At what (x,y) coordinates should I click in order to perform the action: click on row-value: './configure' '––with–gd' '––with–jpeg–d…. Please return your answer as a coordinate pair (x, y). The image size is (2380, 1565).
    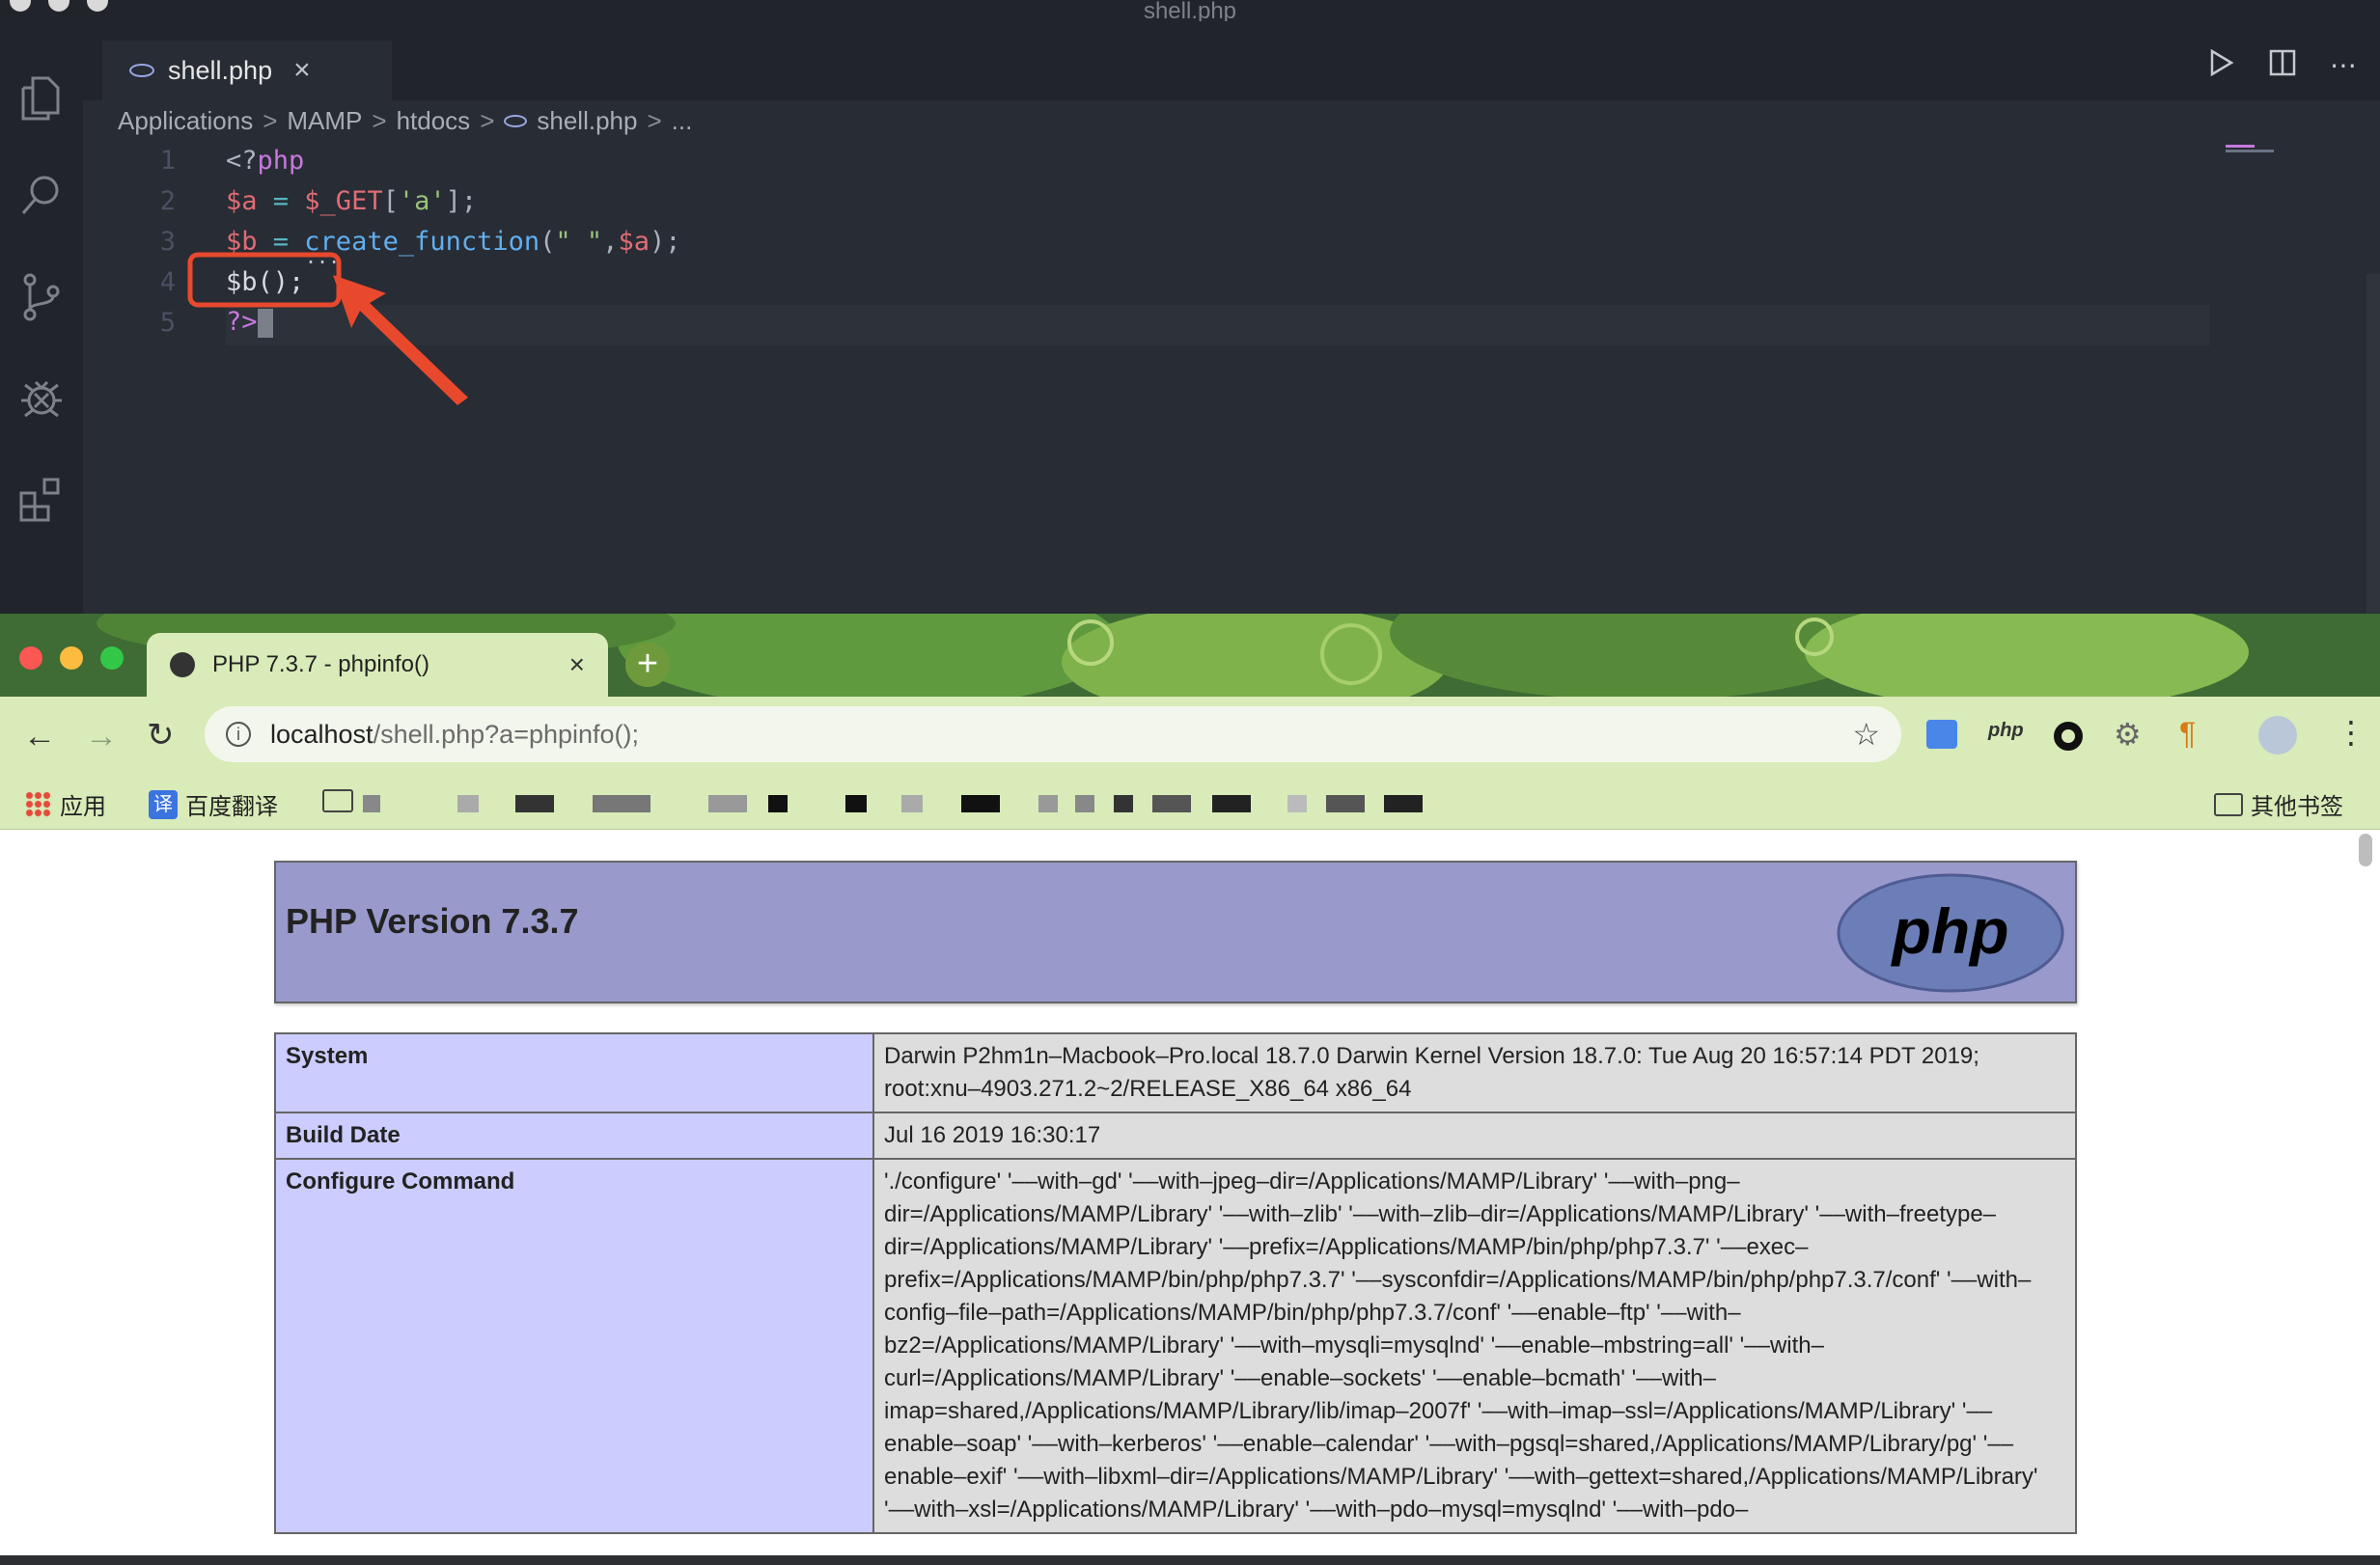
    Looking at the image, I should click on (1475, 1346).